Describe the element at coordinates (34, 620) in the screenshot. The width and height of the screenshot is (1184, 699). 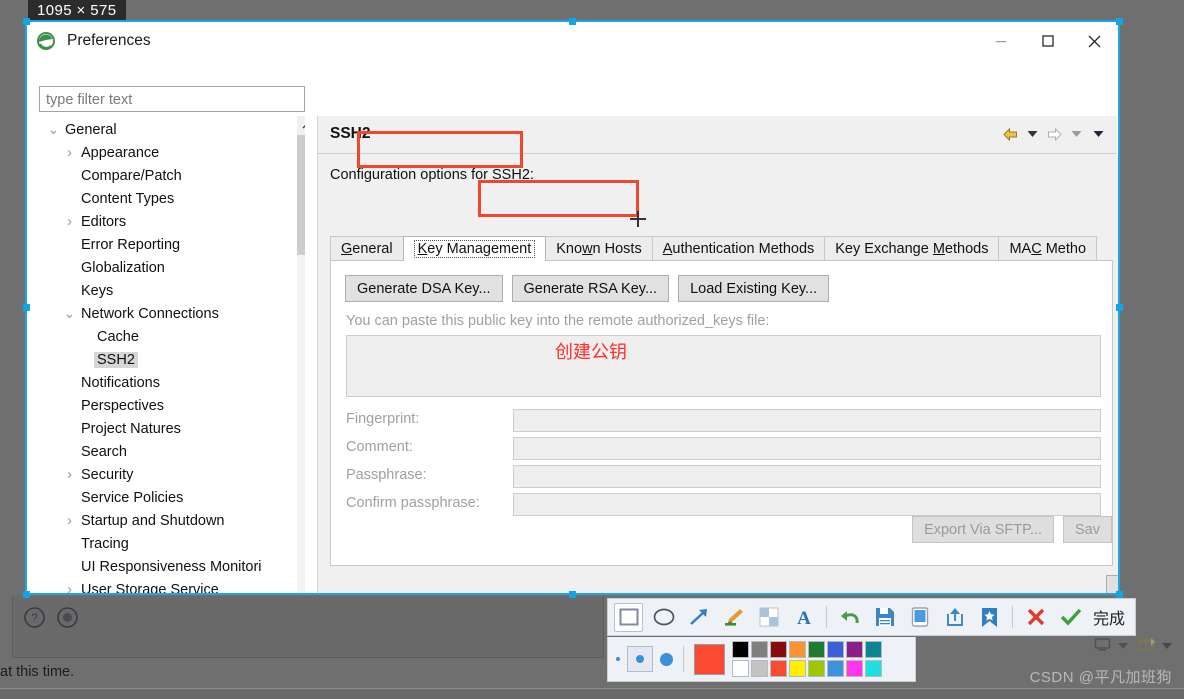
I see `help-circle-icon: ?` at that location.